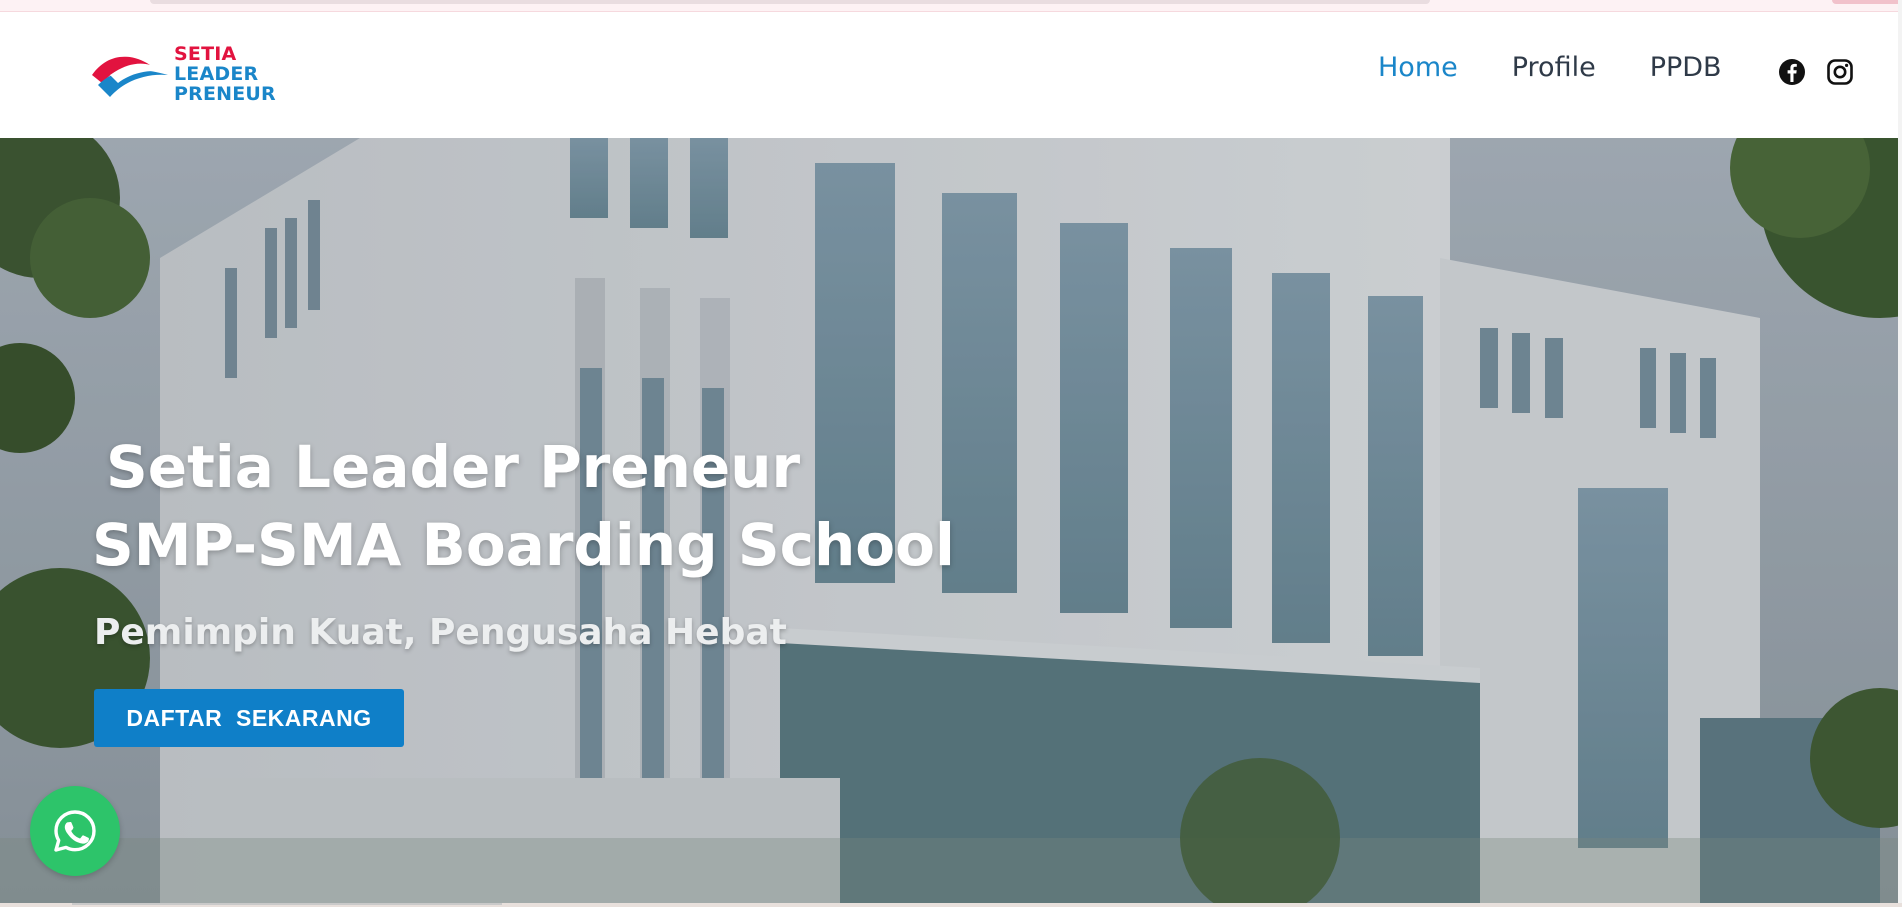 This screenshot has width=1902, height=907. I want to click on hero-title-line2: SMP-SMA Boarding School, so click(523, 545).